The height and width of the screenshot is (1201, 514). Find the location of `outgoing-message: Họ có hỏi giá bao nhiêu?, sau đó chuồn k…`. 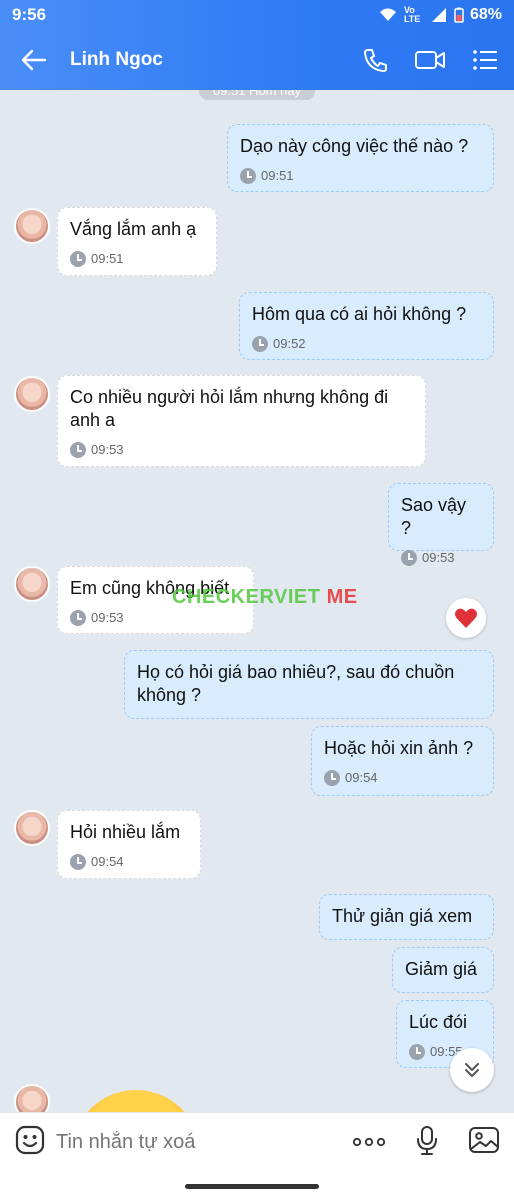

outgoing-message: Họ có hỏi giá bao nhiêu?, sau đó chuồn k… is located at coordinates (309, 684).